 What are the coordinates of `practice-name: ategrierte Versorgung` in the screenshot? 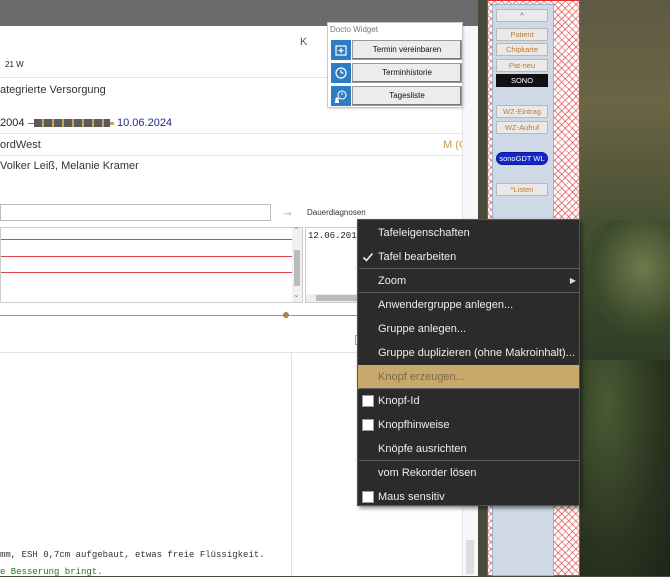 It's located at (53, 90).